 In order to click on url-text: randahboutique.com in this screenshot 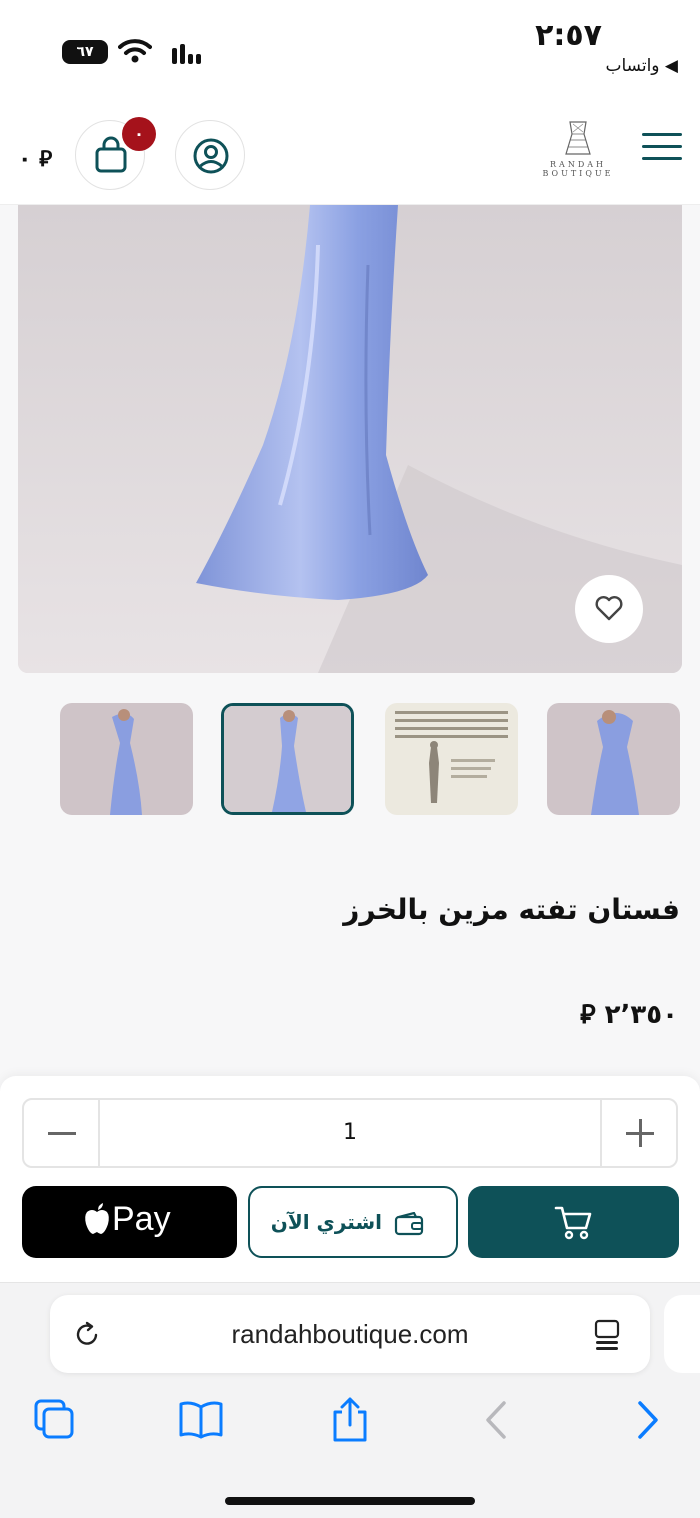, I will do `click(350, 1334)`.